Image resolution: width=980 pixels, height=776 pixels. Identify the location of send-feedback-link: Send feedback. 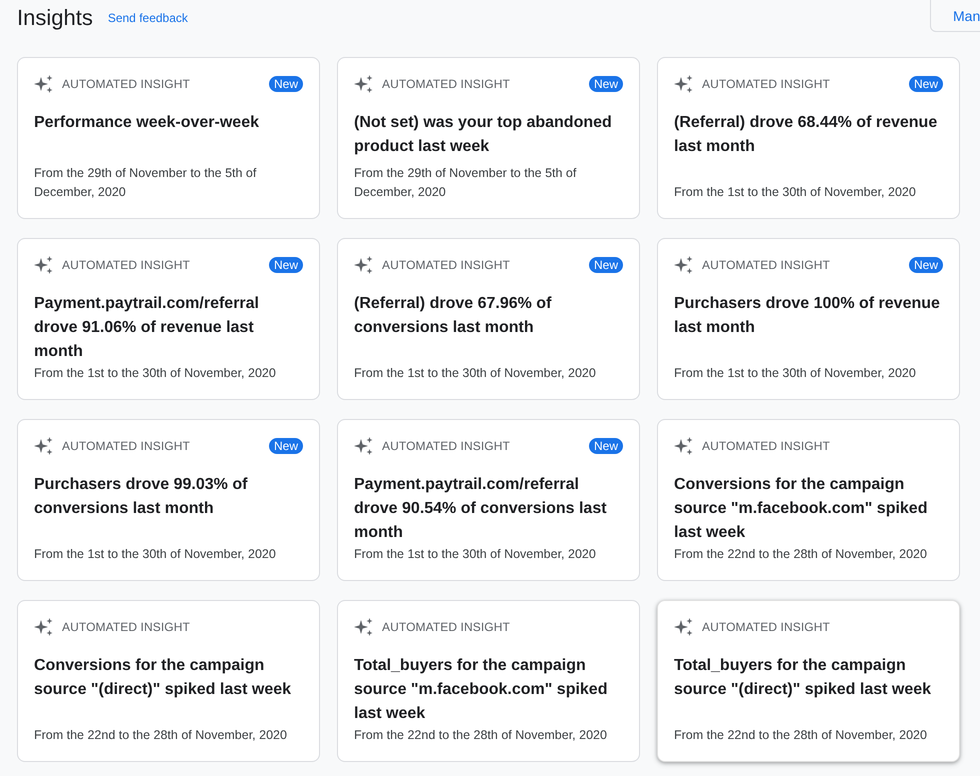
(148, 18).